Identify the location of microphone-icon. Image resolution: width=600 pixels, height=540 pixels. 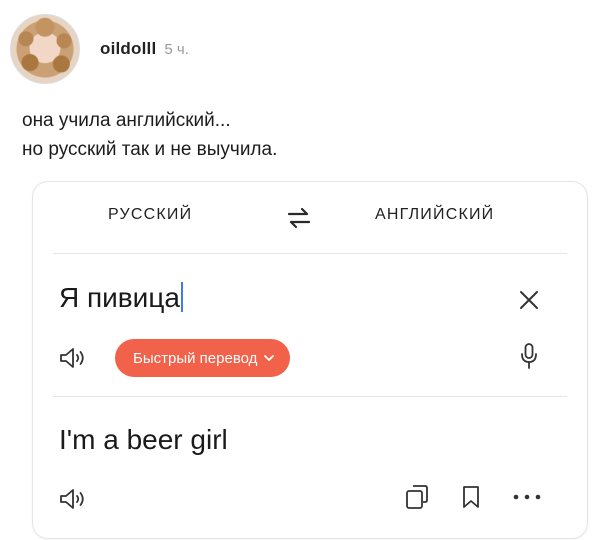
(529, 356).